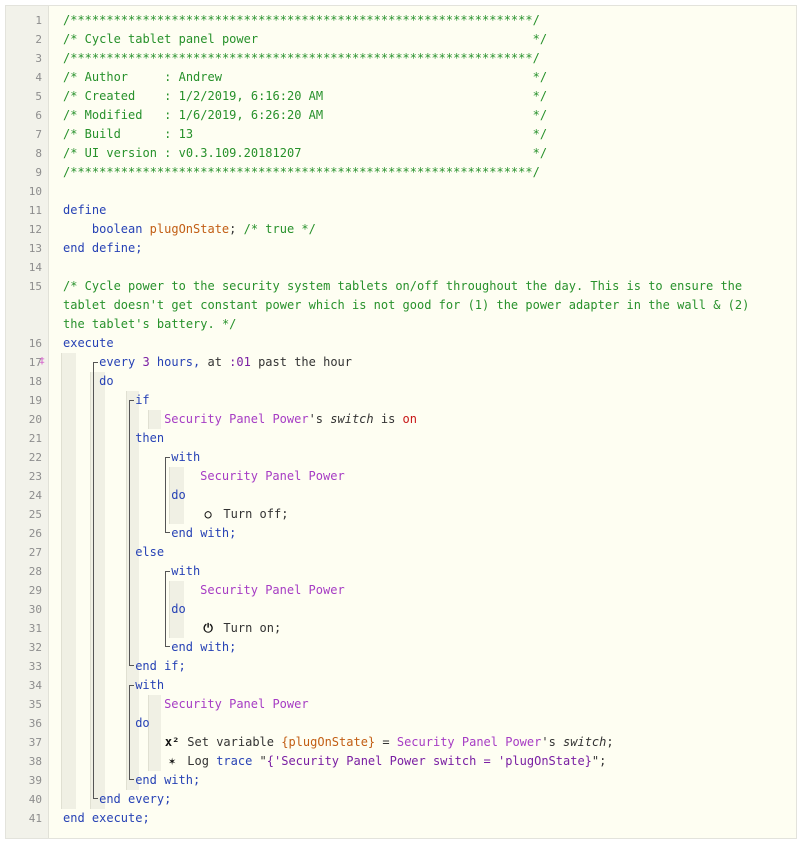  What do you see at coordinates (35, 248) in the screenshot?
I see `line-number: 13` at bounding box center [35, 248].